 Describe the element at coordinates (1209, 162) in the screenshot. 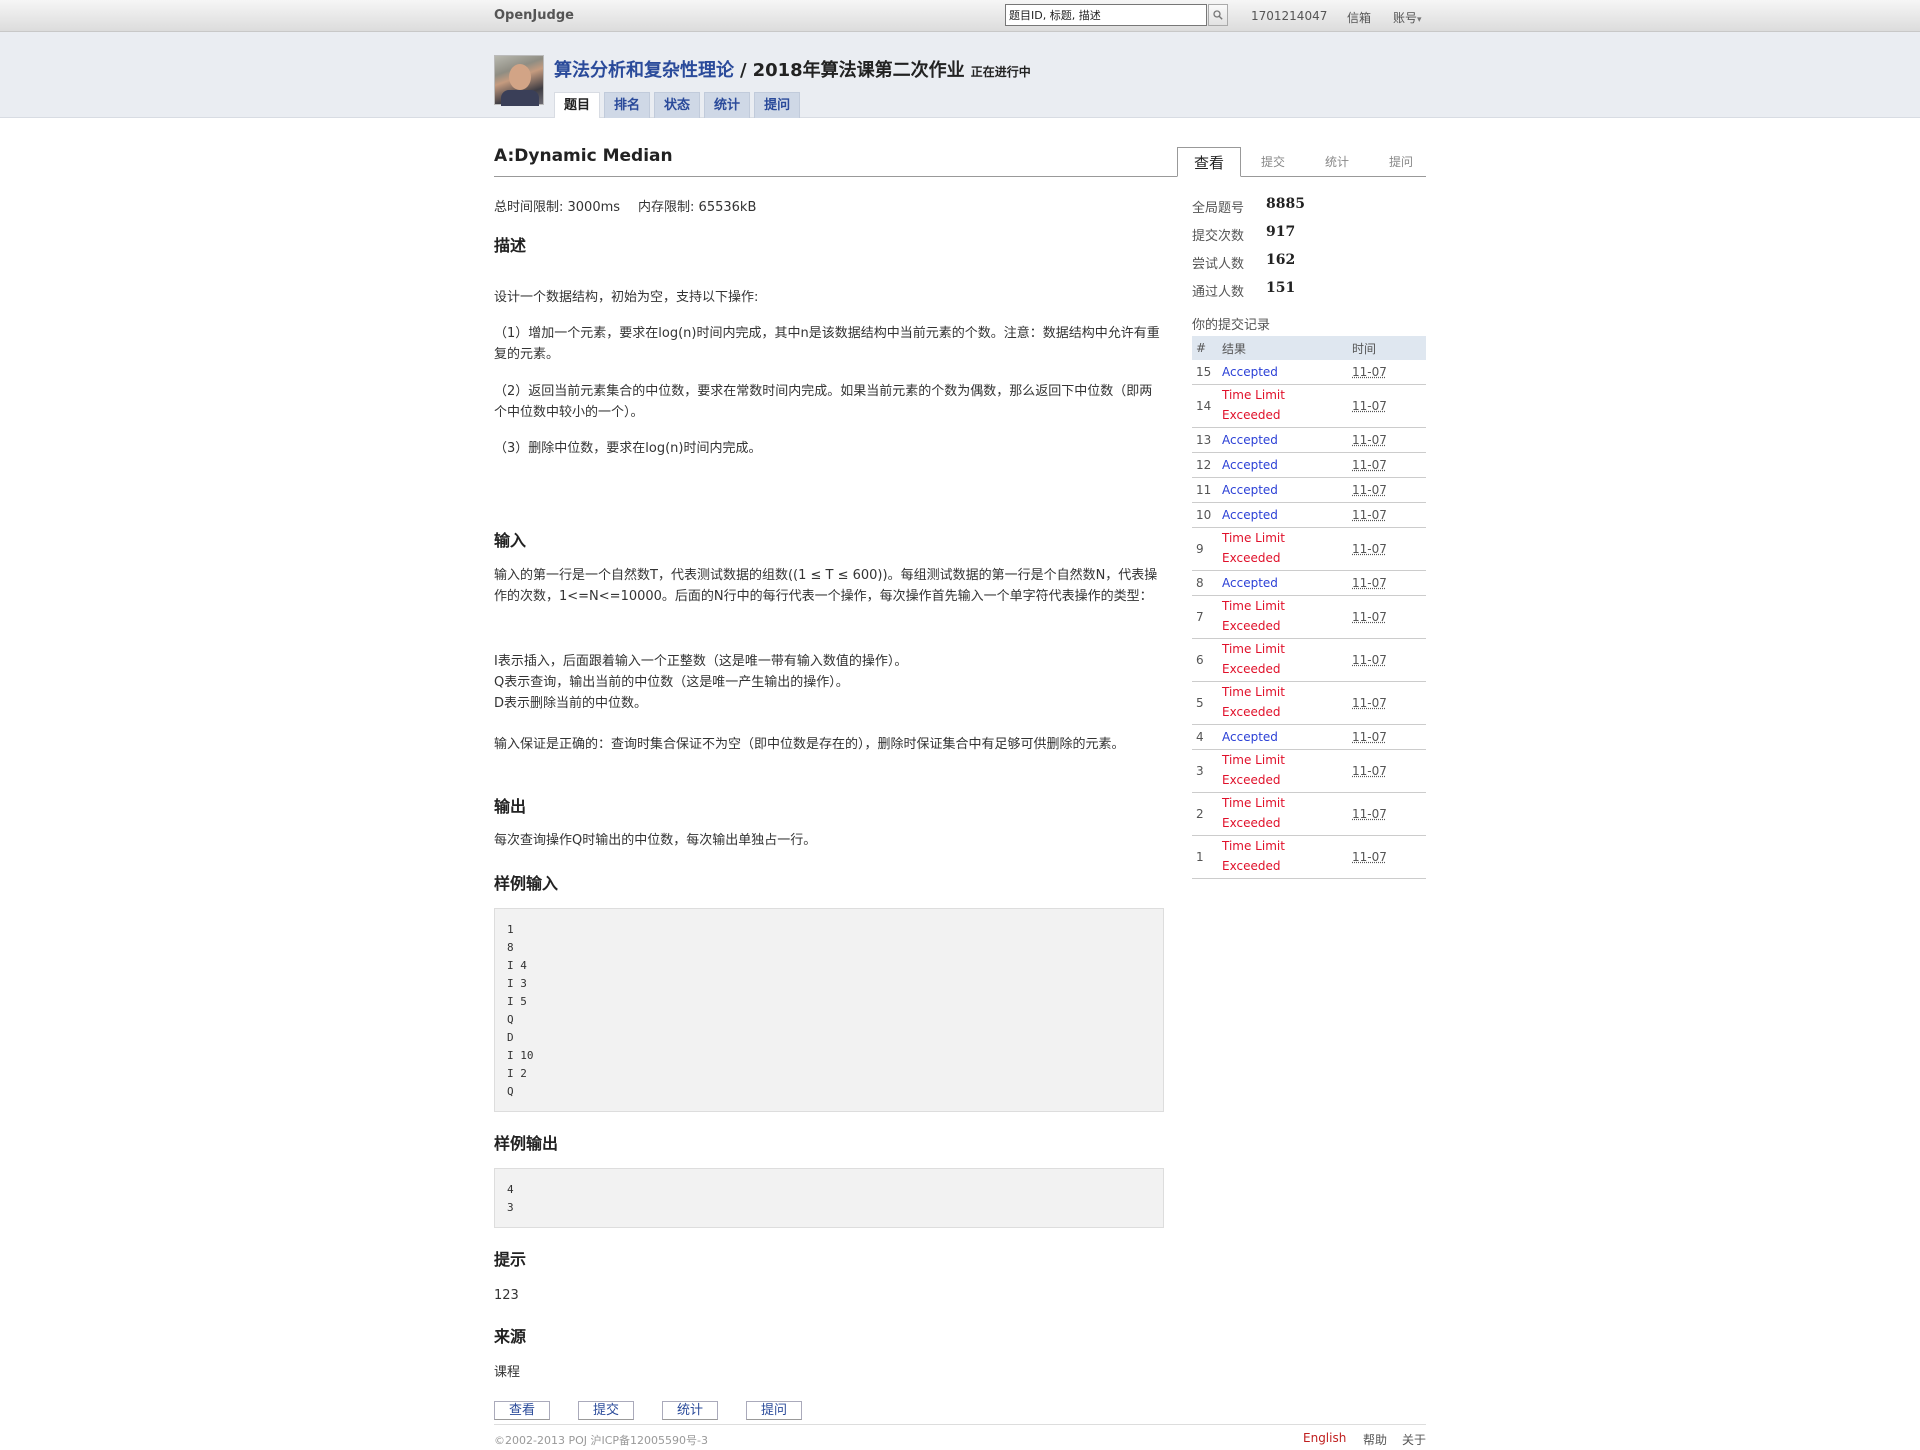

I see `view-tab-view: 查看` at that location.